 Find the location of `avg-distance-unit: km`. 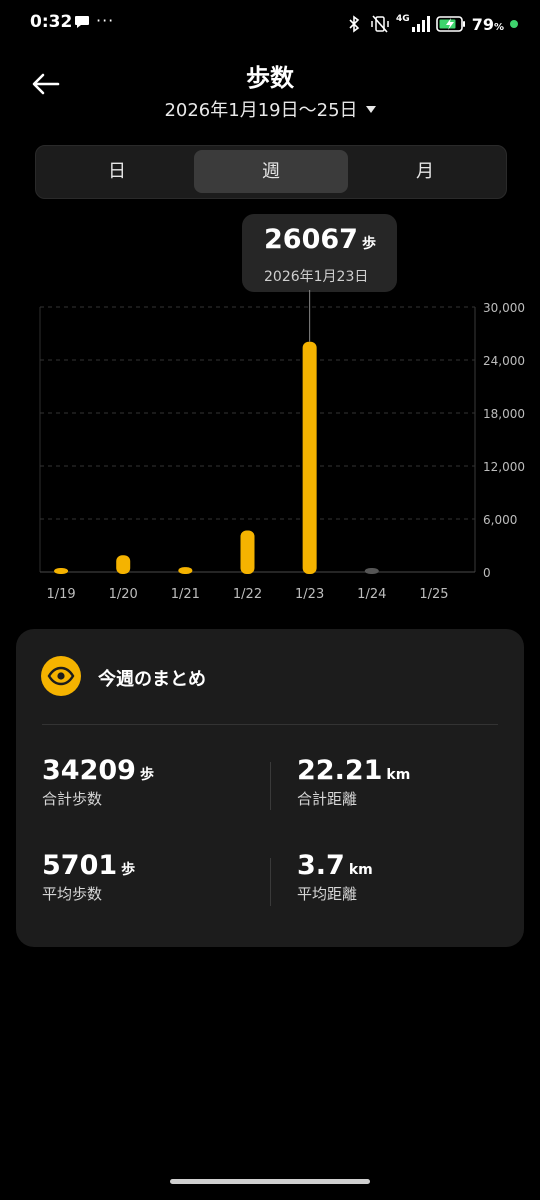

avg-distance-unit: km is located at coordinates (360, 870).